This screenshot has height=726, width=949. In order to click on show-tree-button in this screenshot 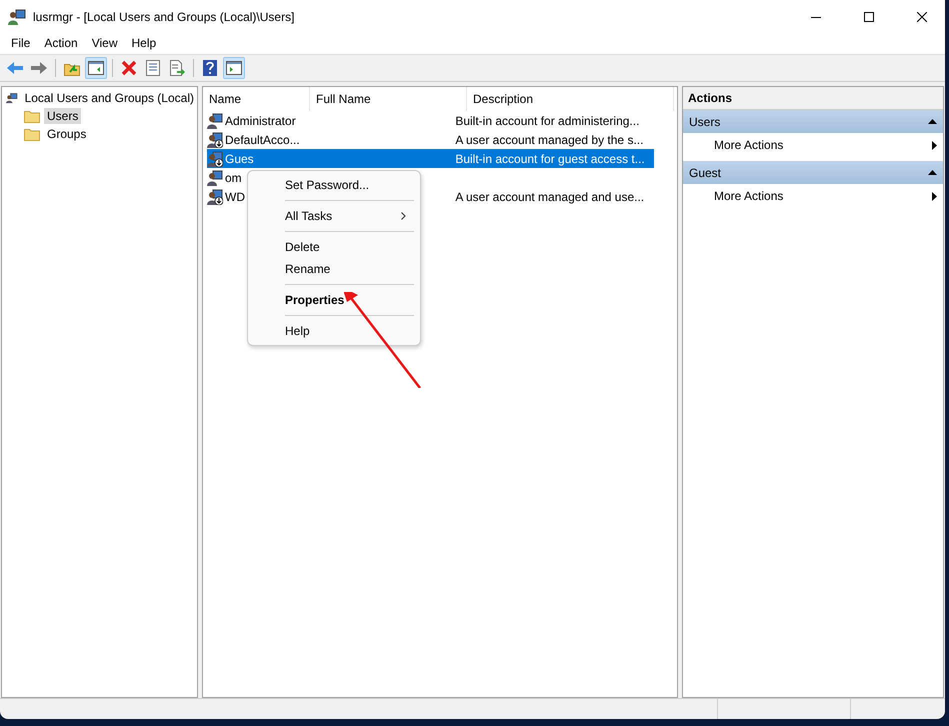, I will do `click(96, 68)`.